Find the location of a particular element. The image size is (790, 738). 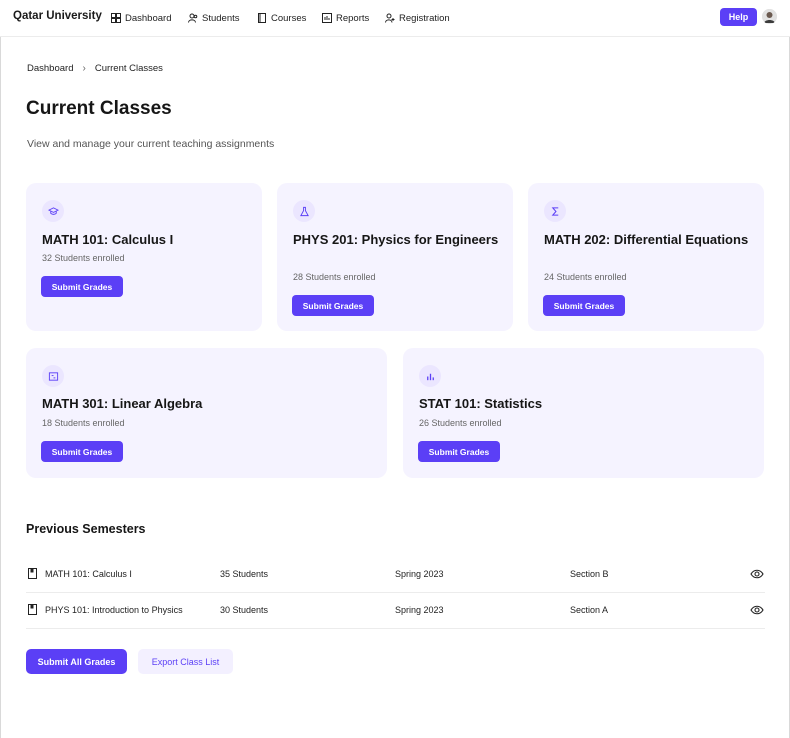

class-enrolled: 26 Students enrolled is located at coordinates (460, 423).